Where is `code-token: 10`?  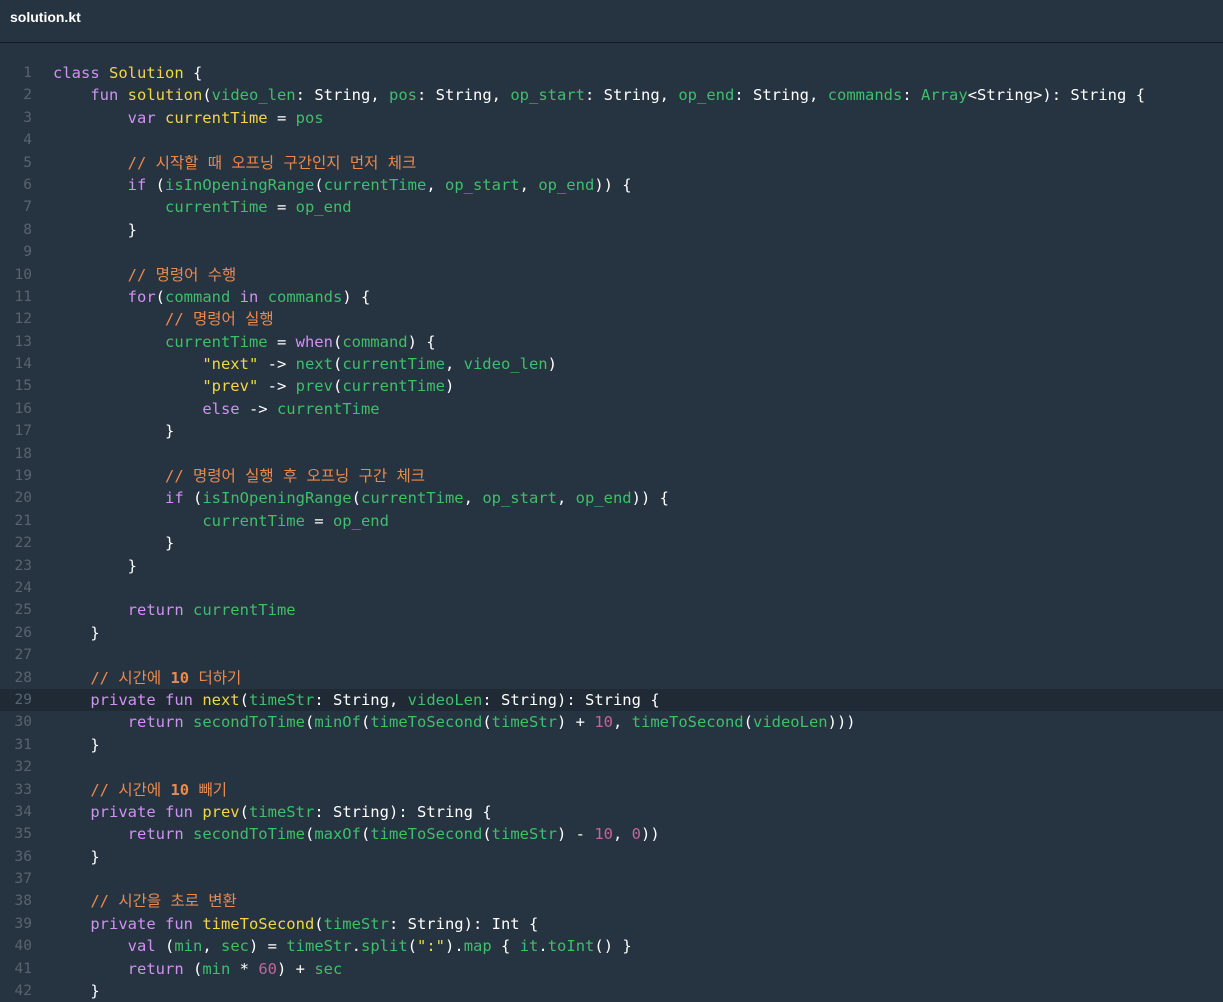 code-token: 10 is located at coordinates (180, 789).